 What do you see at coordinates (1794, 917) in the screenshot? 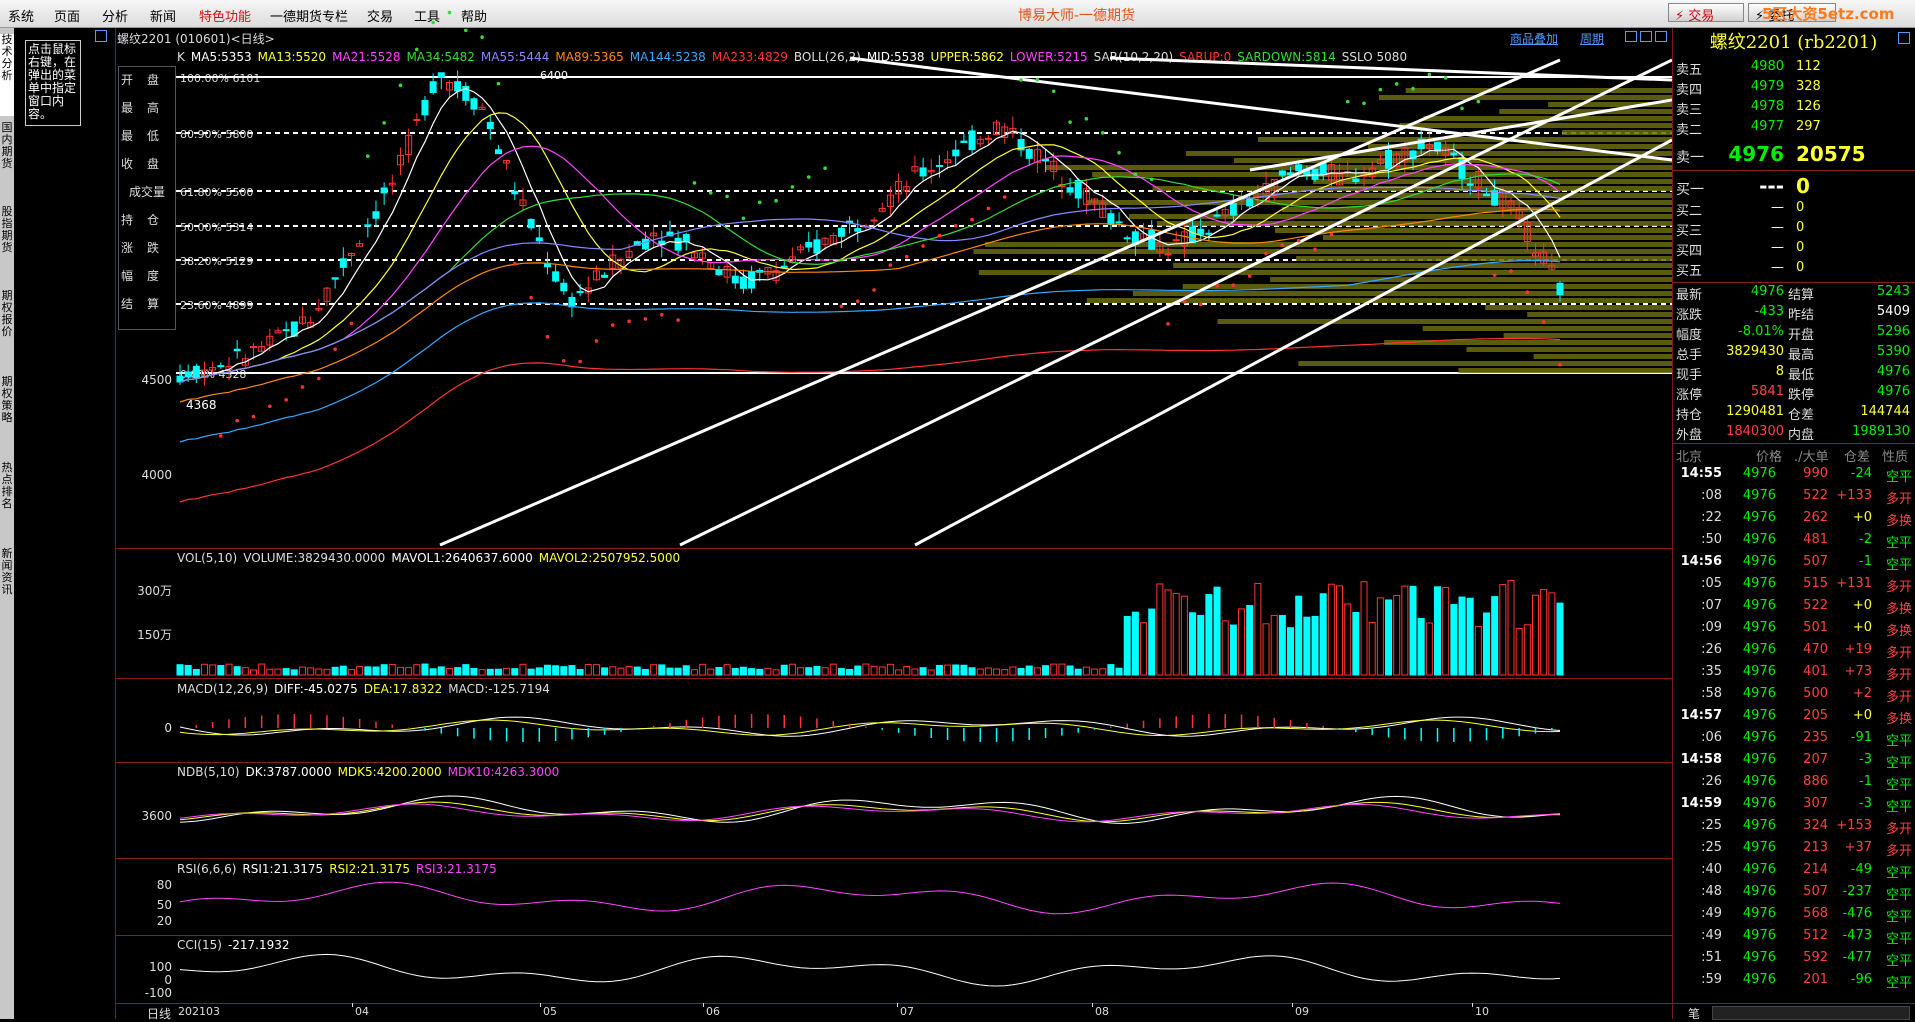
I see `tick-row: :49 4976 568 -476 空平` at bounding box center [1794, 917].